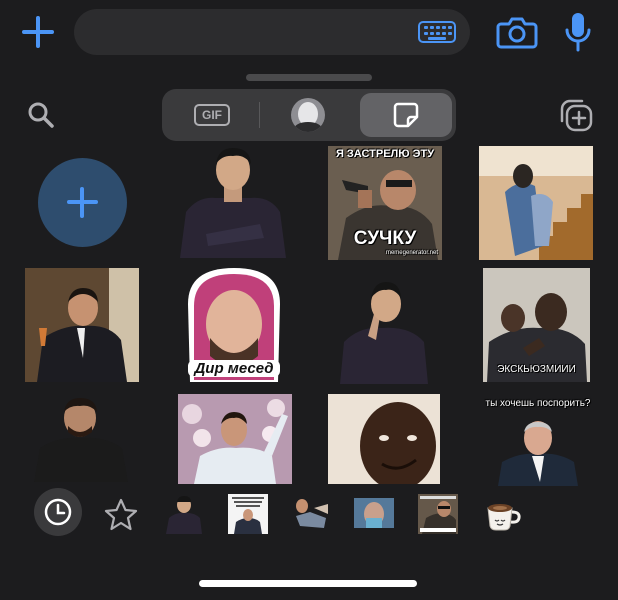 The width and height of the screenshot is (618, 600). What do you see at coordinates (536, 325) in the screenshot?
I see `sticker-excuse-me: ЭКСКЬЮЗМИИИ` at bounding box center [536, 325].